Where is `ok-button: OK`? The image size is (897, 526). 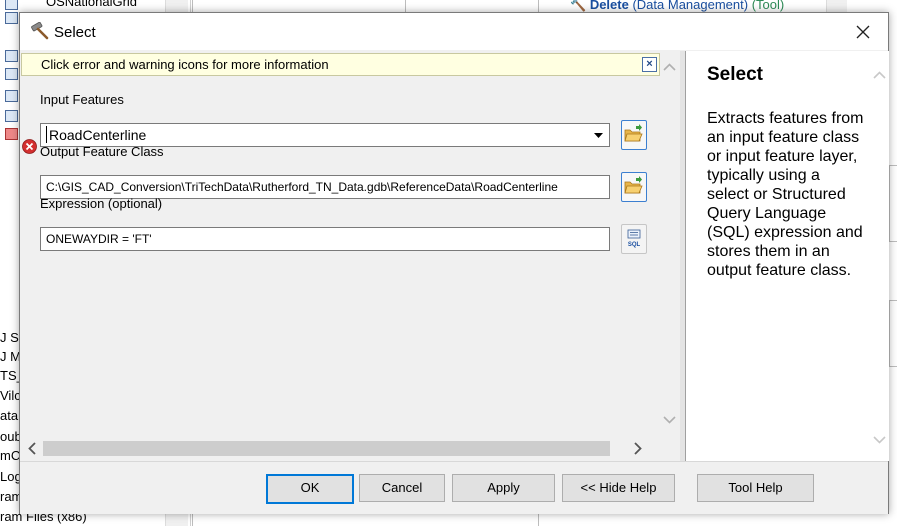 ok-button: OK is located at coordinates (310, 489).